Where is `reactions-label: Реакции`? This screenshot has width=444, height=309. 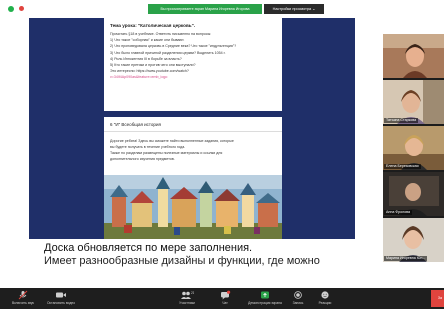 reactions-label: Реакции is located at coordinates (325, 303).